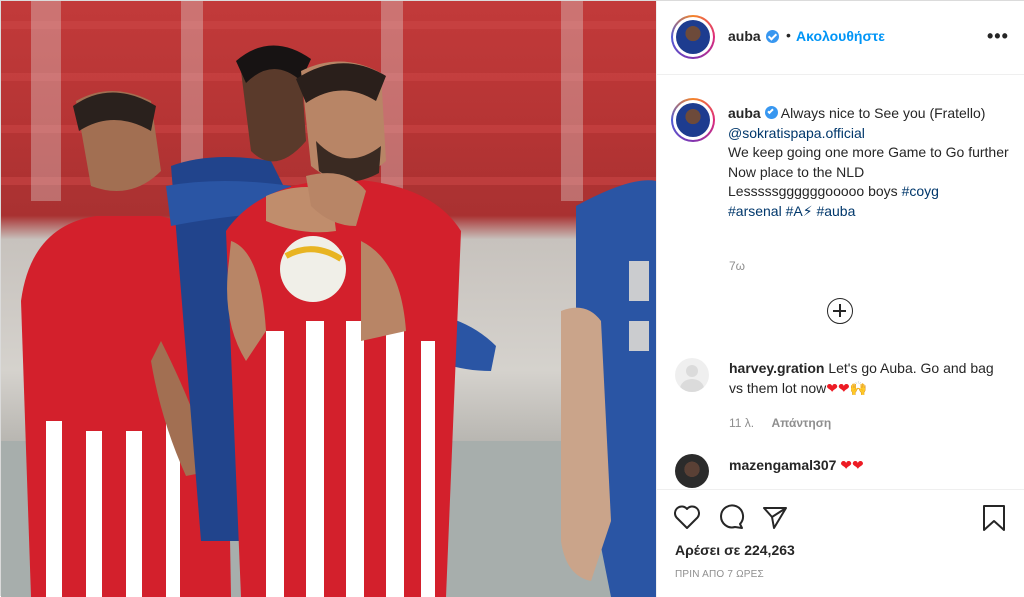 This screenshot has width=1024, height=597. Describe the element at coordinates (755, 211) in the screenshot. I see `hashtag-arsenal: #arsenal` at that location.